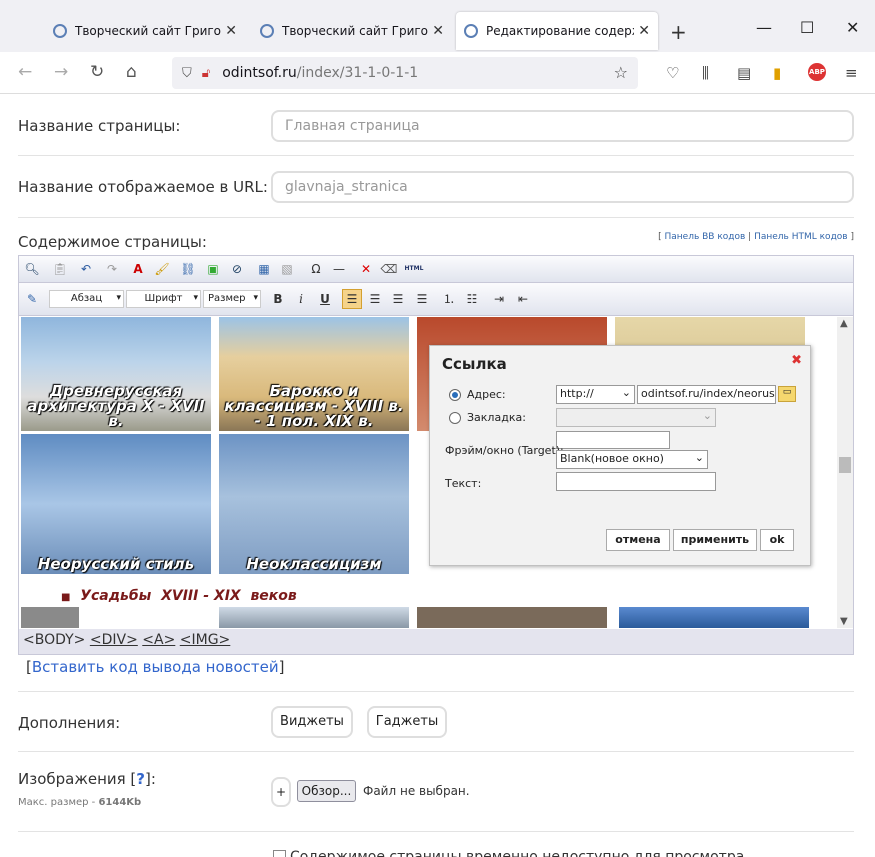 This screenshot has height=857, width=875. I want to click on size-select: Размер, so click(232, 299).